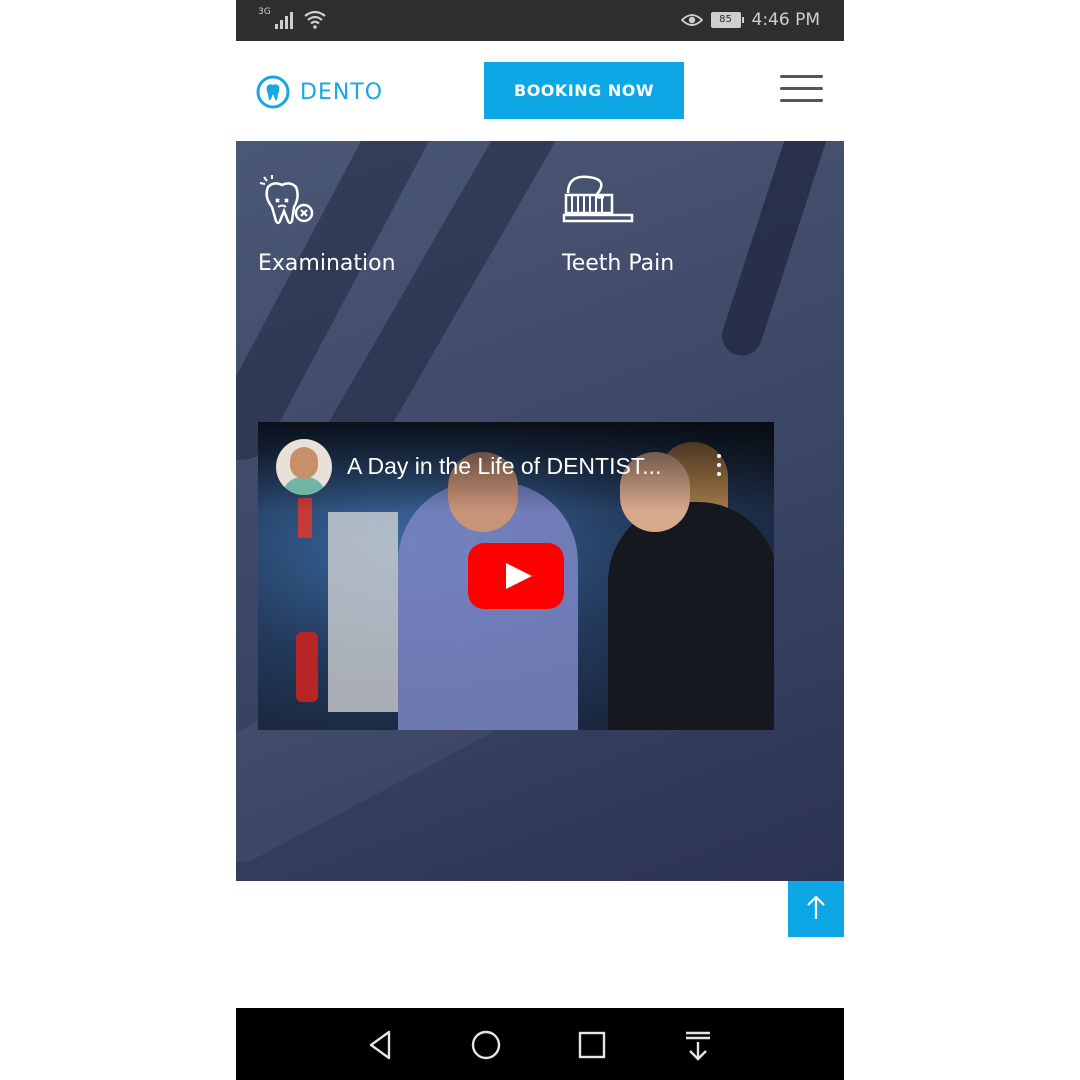  Describe the element at coordinates (802, 91) in the screenshot. I see `hamburger-menu-icon` at that location.